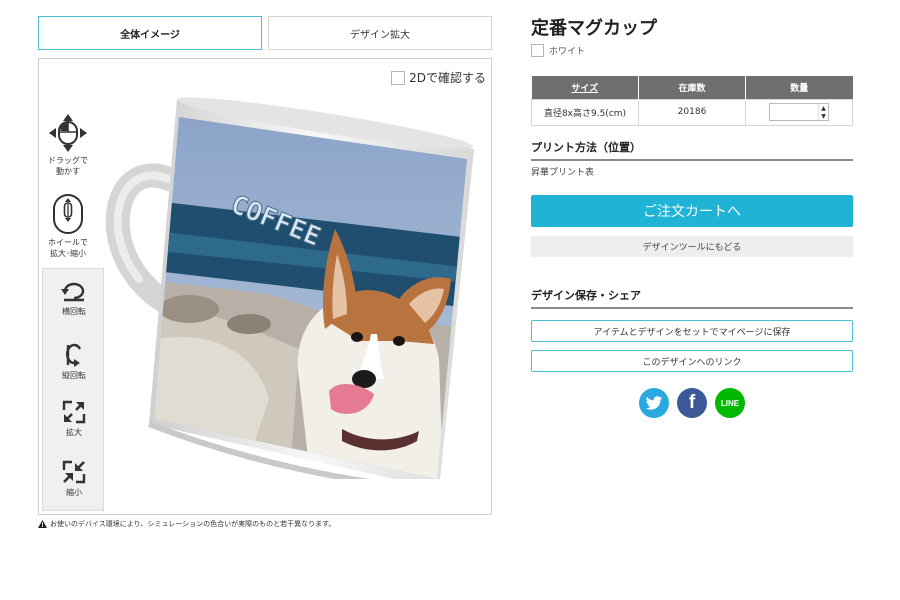 Image resolution: width=900 pixels, height=600 pixels. Describe the element at coordinates (692, 331) in the screenshot. I see `save-to-mypage-button: アイテムとデザインをセットでマイページに保存` at that location.